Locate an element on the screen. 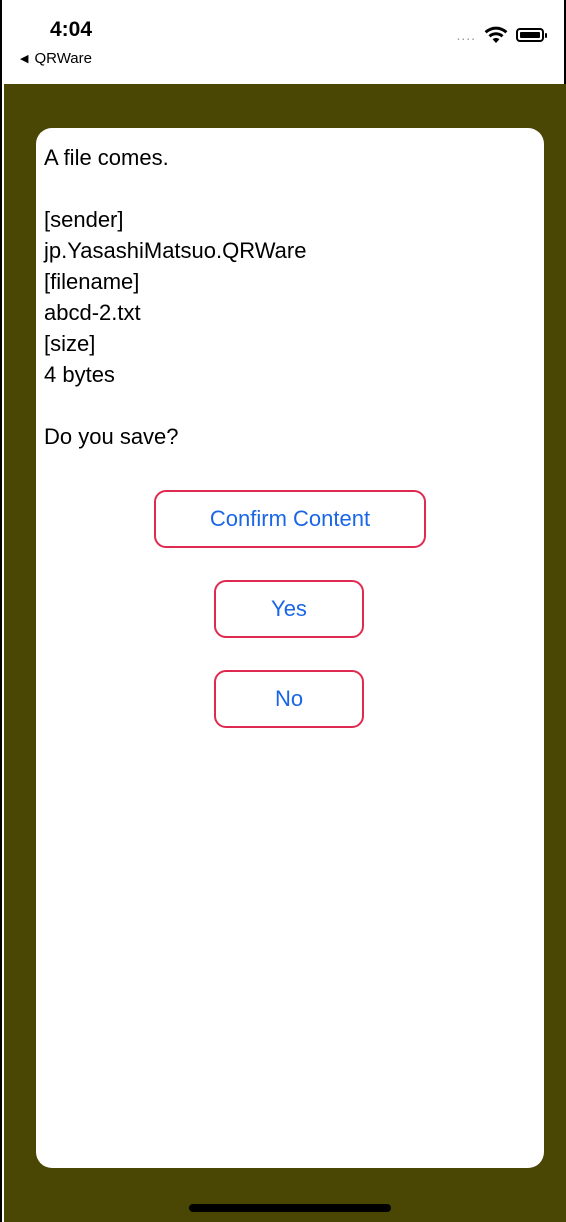 The height and width of the screenshot is (1222, 566). back-app-label: QRWare is located at coordinates (63, 58).